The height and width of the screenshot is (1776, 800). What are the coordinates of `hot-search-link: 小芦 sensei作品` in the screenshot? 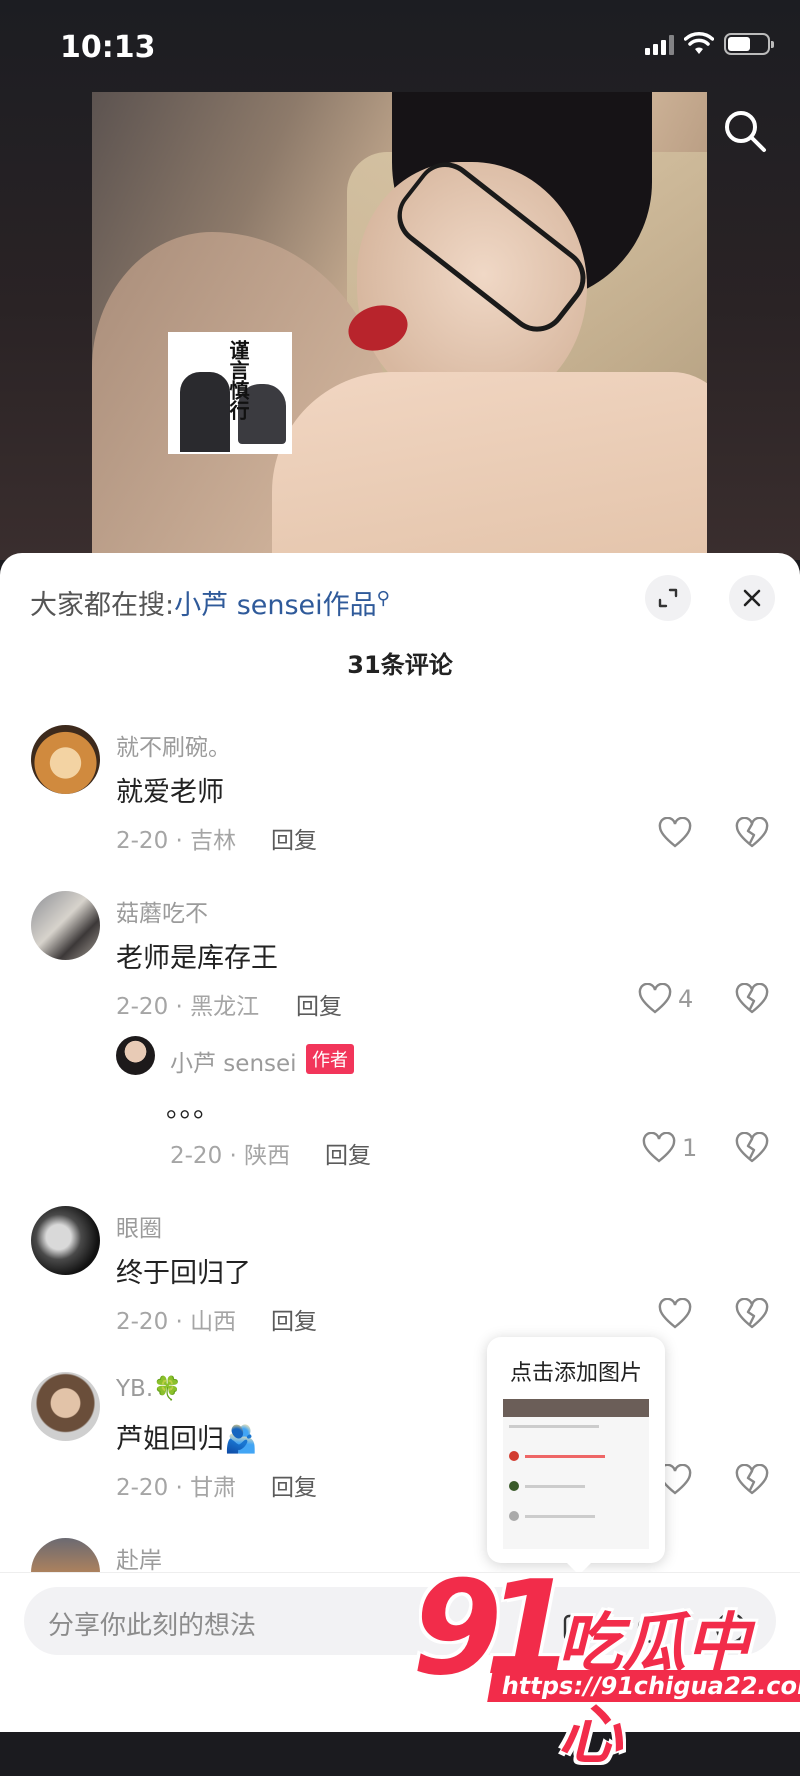 It's located at (275, 605).